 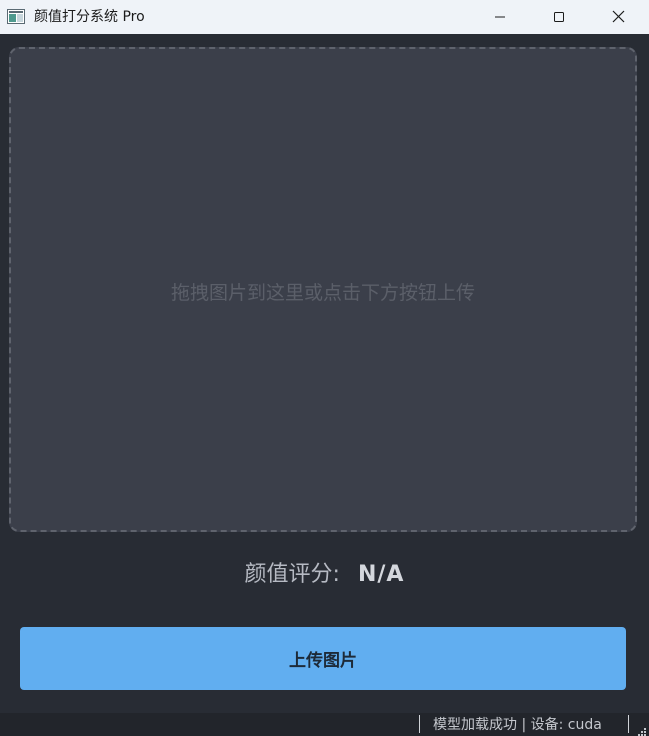 I want to click on app-window-icon, so click(x=16, y=16).